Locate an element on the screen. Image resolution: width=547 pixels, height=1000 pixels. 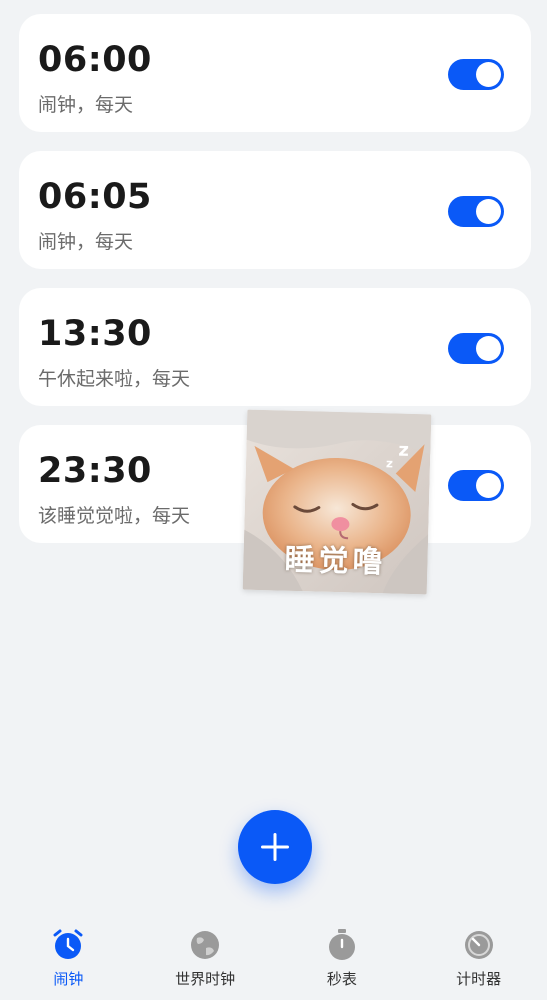
sticker-caption: 睡觉噜 is located at coordinates (335, 561).